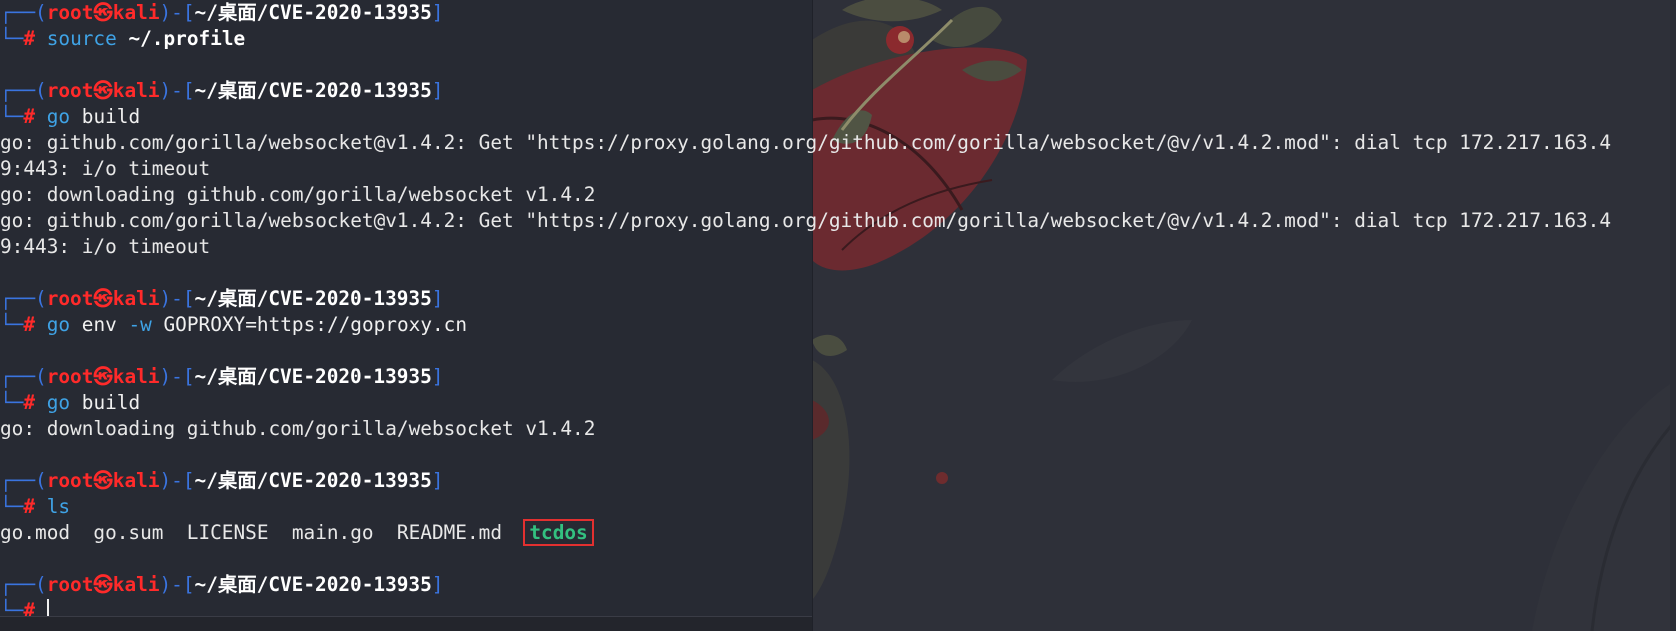 The image size is (1676, 631). What do you see at coordinates (805, 585) in the screenshot?
I see `prompt-line-6: ┌──(root㉿kali)-[~/桌面/CVE-2020-13935]` at bounding box center [805, 585].